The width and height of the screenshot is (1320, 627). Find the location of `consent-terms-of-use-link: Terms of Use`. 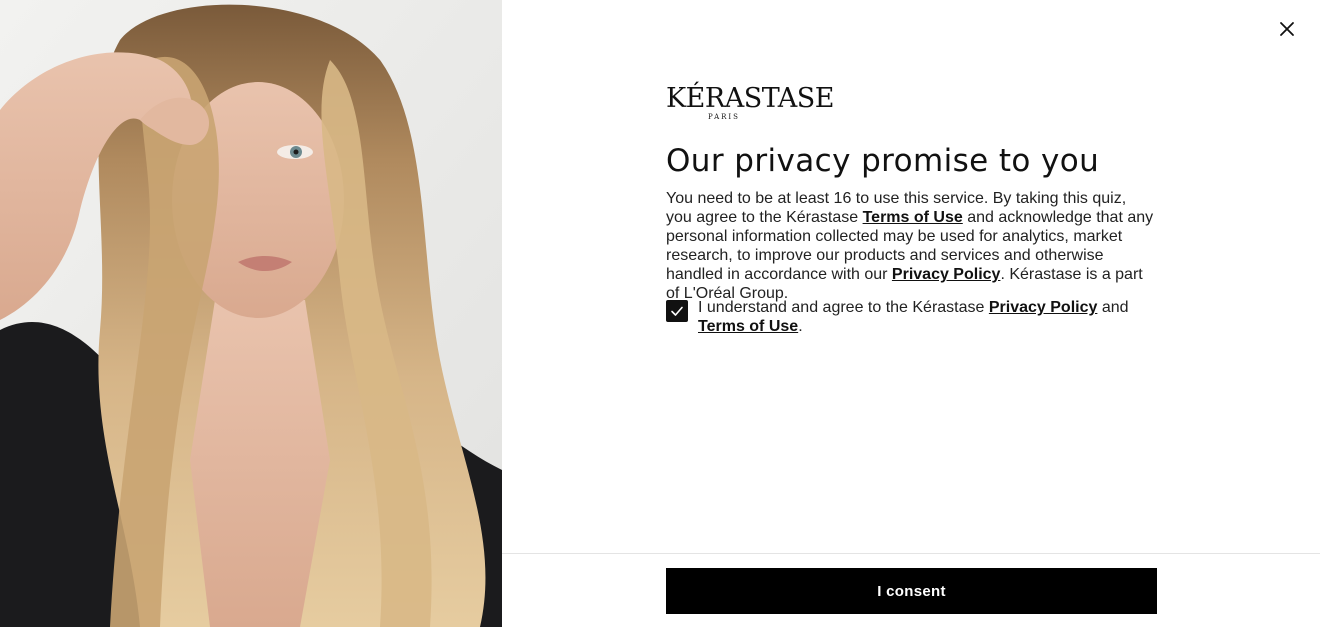

consent-terms-of-use-link: Terms of Use is located at coordinates (748, 326).